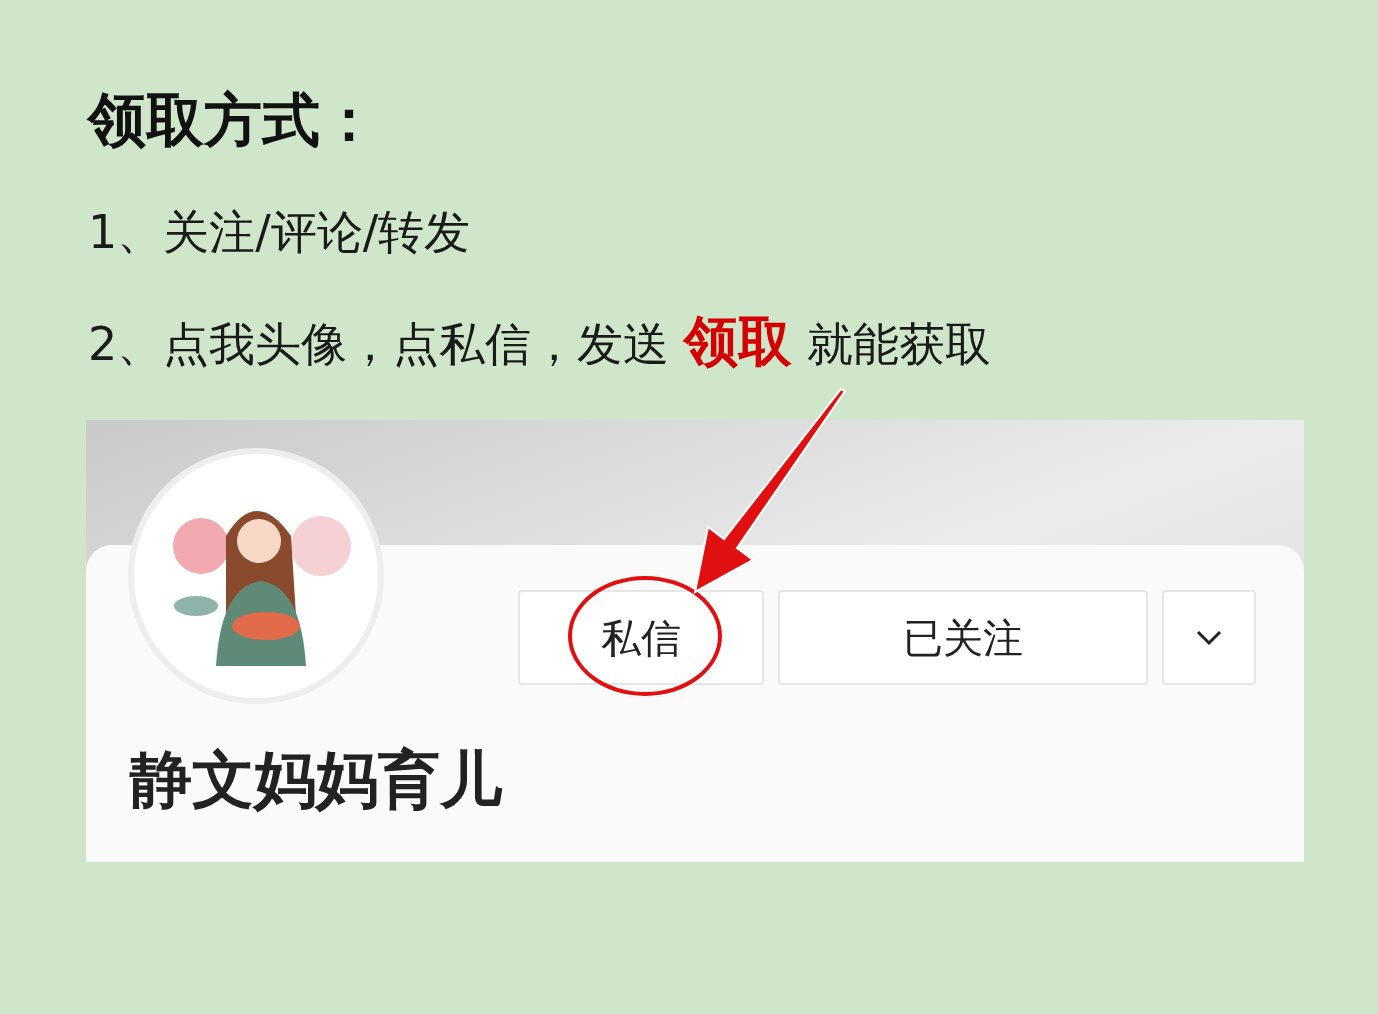 This screenshot has height=1014, width=1378. I want to click on profile-button: 已关注, so click(963, 637).